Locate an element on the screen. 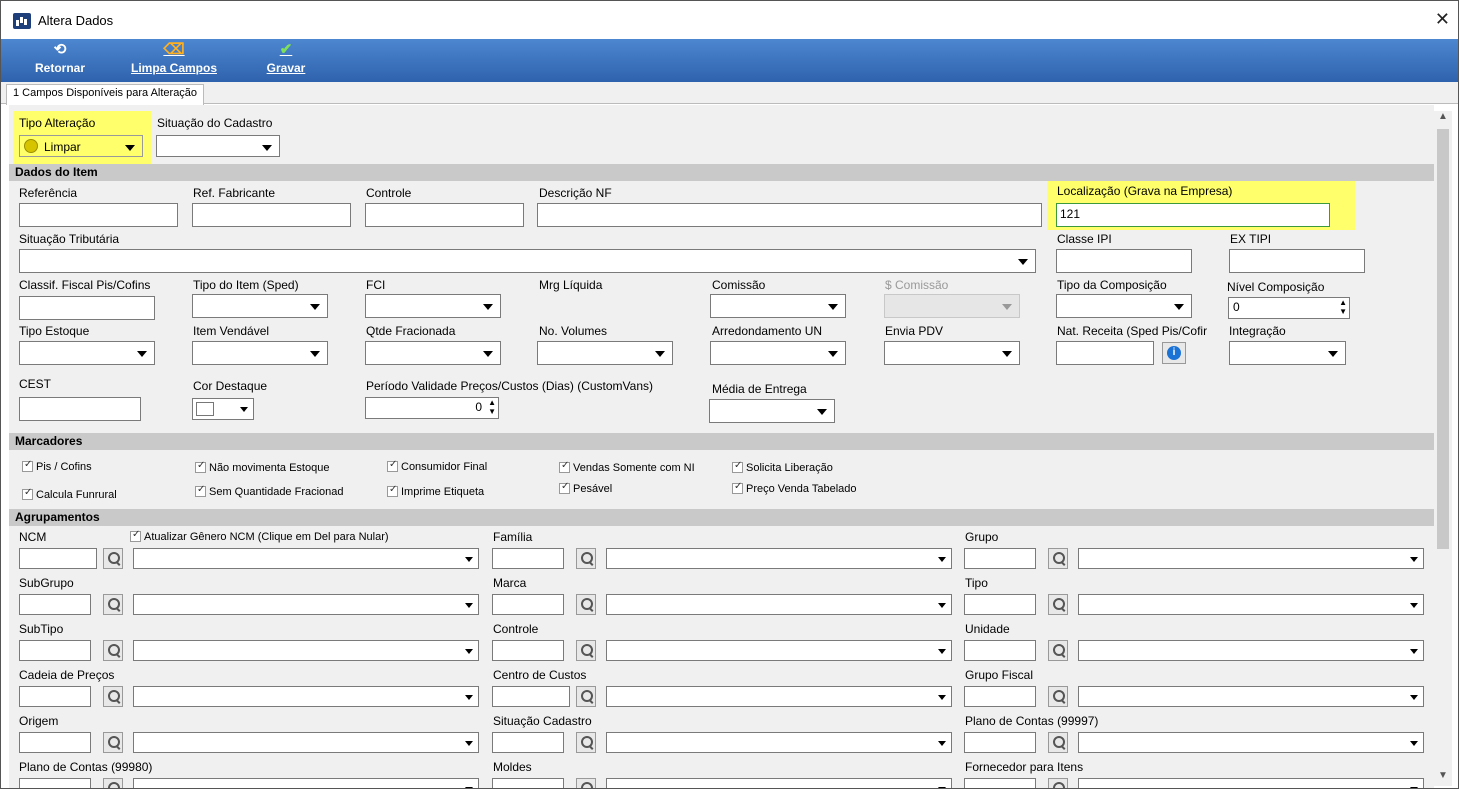 This screenshot has width=1459, height=789. nat-receita-input is located at coordinates (1105, 353).